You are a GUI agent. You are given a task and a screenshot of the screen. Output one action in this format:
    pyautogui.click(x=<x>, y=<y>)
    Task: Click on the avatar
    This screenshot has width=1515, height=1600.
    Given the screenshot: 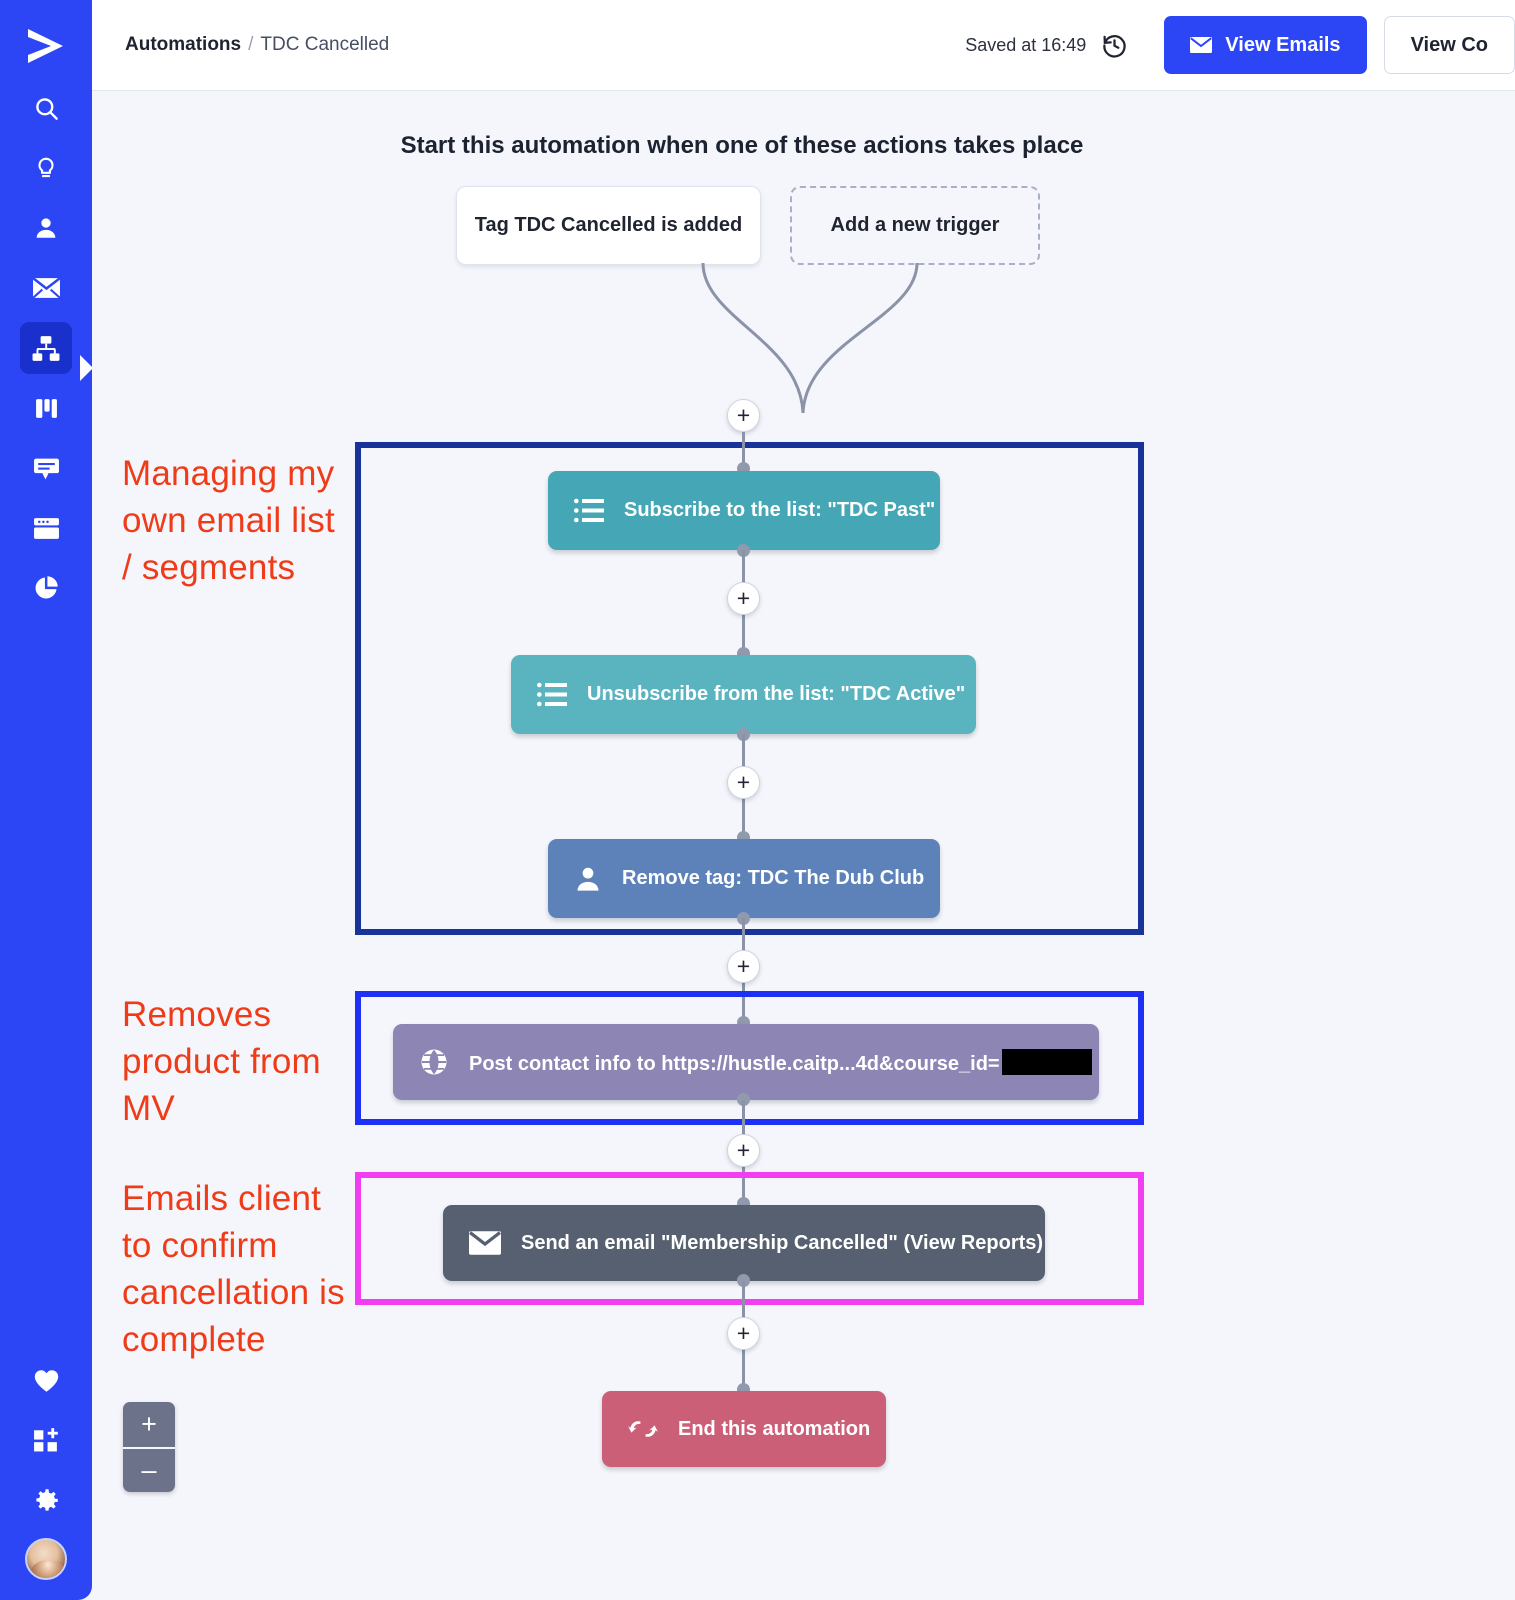 What is the action you would take?
    pyautogui.click(x=46, y=1559)
    